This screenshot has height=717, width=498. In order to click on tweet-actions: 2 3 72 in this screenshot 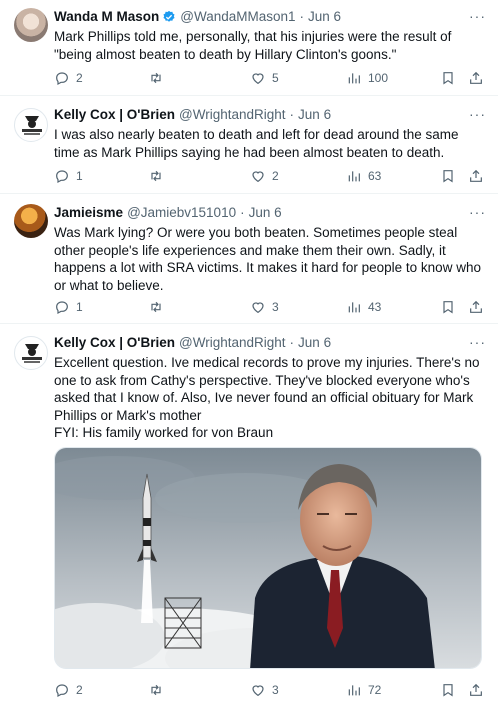, I will do `click(268, 690)`.